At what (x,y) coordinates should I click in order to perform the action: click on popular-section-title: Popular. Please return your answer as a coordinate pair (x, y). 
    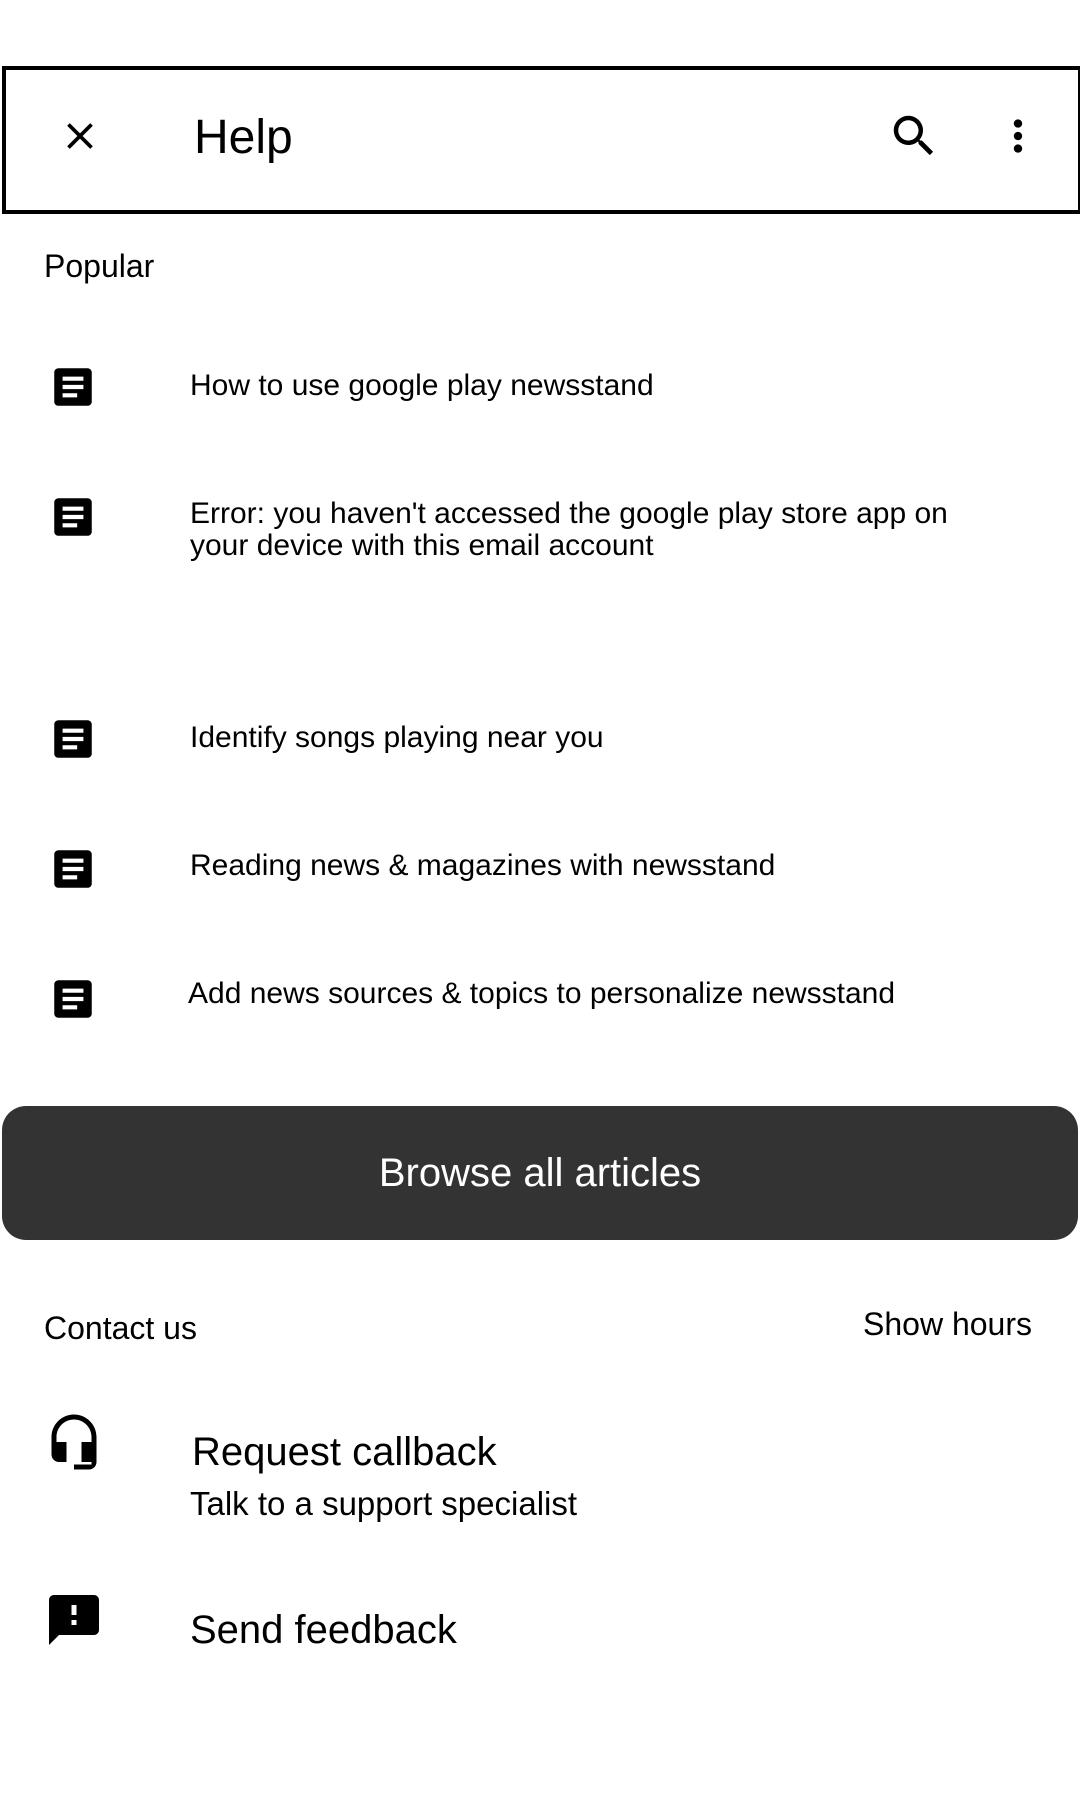
    Looking at the image, I should click on (99, 266).